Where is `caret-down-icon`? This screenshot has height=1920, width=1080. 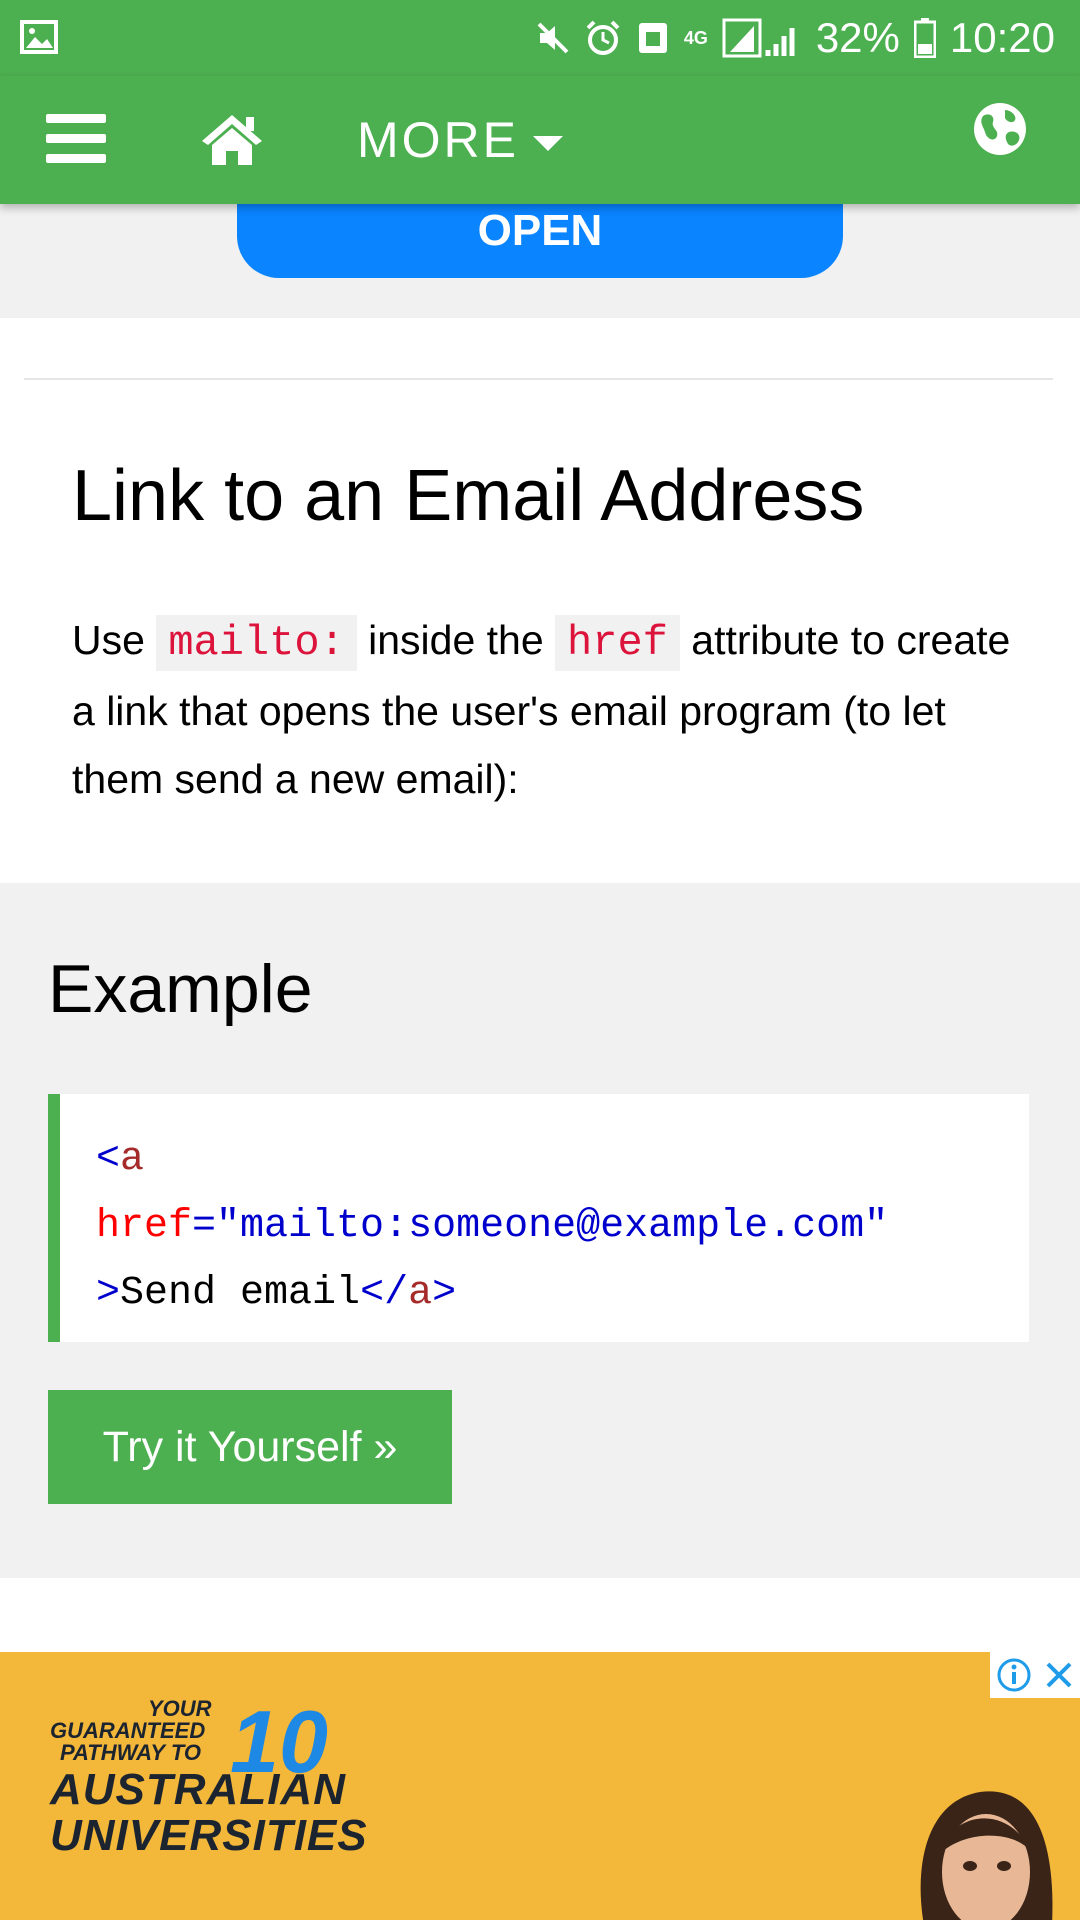 caret-down-icon is located at coordinates (548, 143).